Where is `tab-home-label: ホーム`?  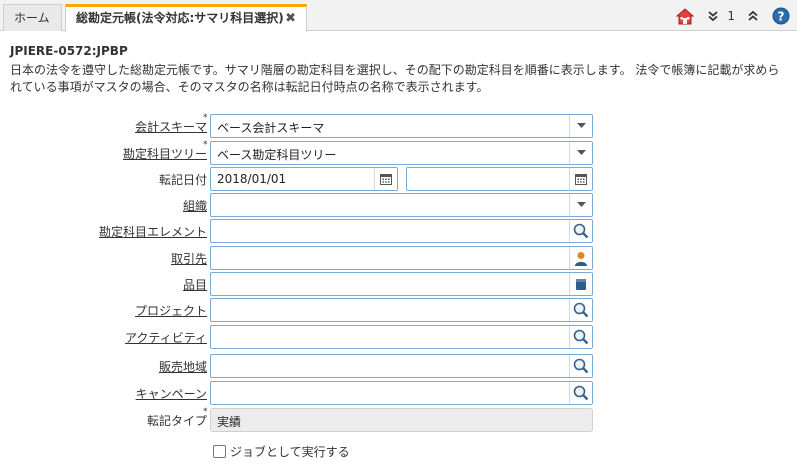
tab-home-label: ホーム is located at coordinates (32, 18).